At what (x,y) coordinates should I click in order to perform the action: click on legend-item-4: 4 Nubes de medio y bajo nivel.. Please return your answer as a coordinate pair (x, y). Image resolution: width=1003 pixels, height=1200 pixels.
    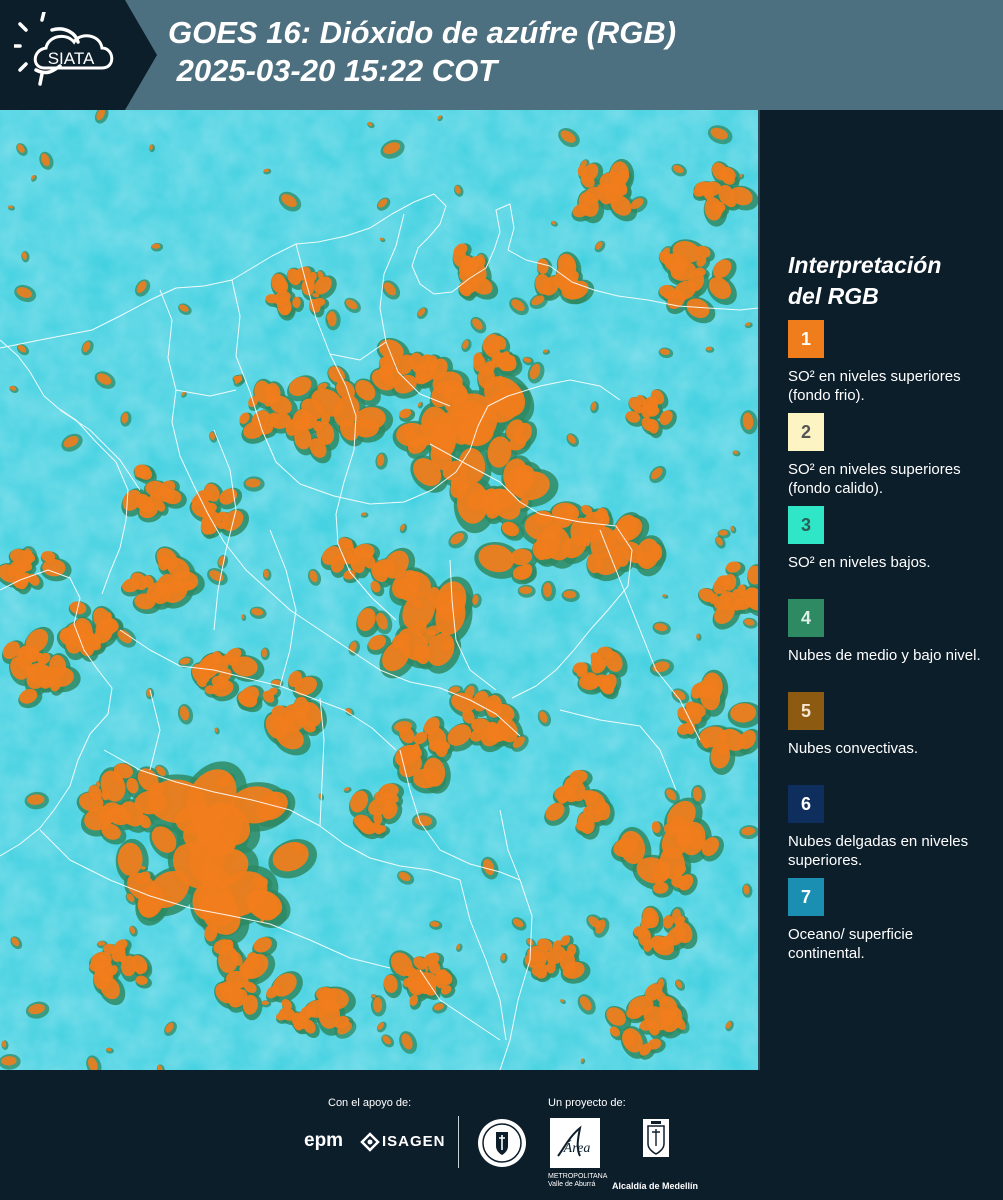
    Looking at the image, I should click on (890, 645).